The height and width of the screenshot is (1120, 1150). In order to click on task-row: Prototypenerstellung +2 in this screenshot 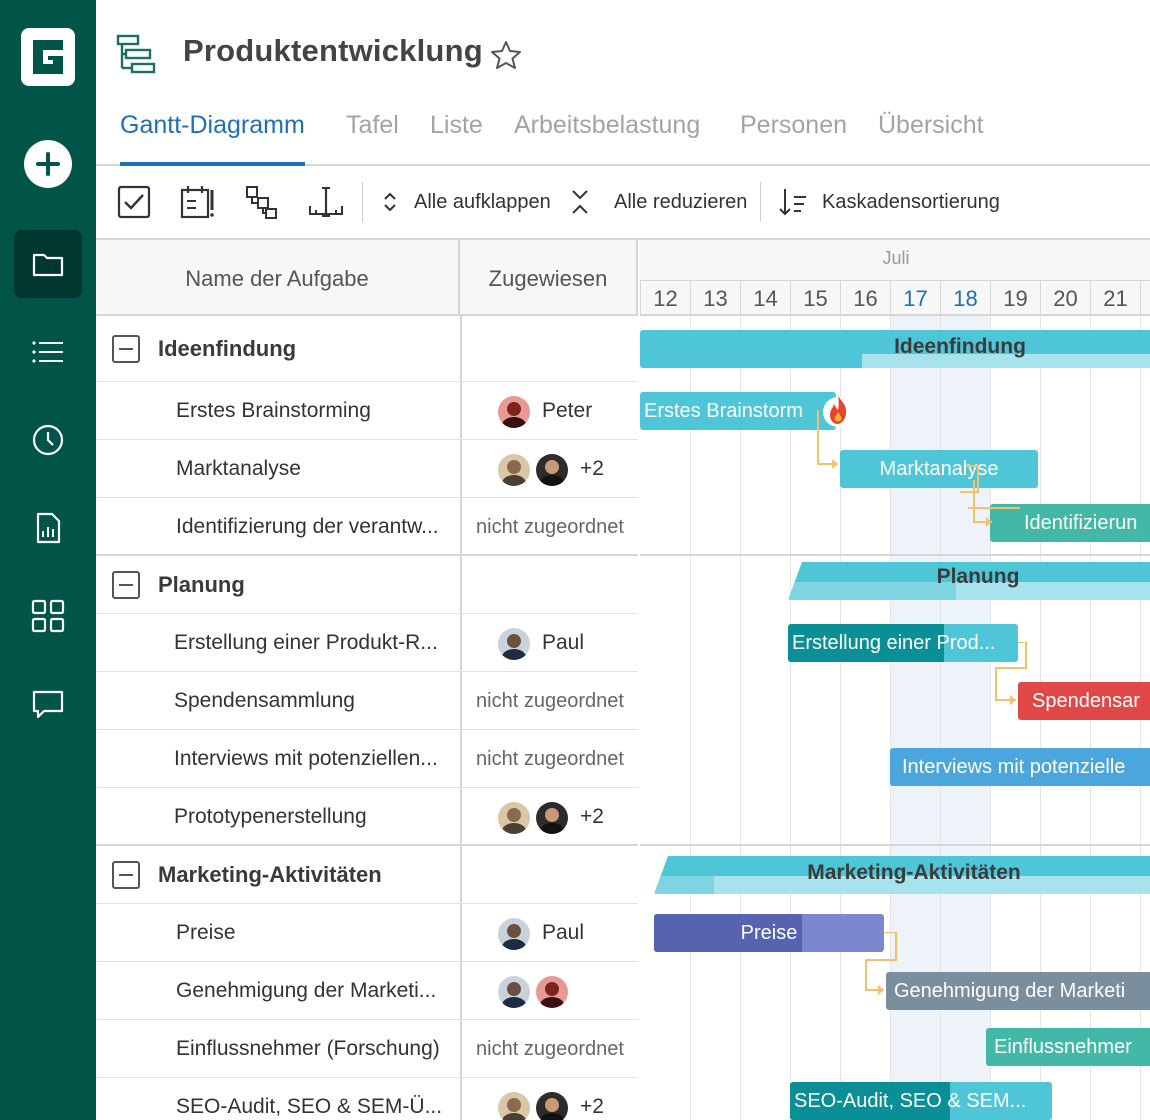, I will do `click(367, 817)`.